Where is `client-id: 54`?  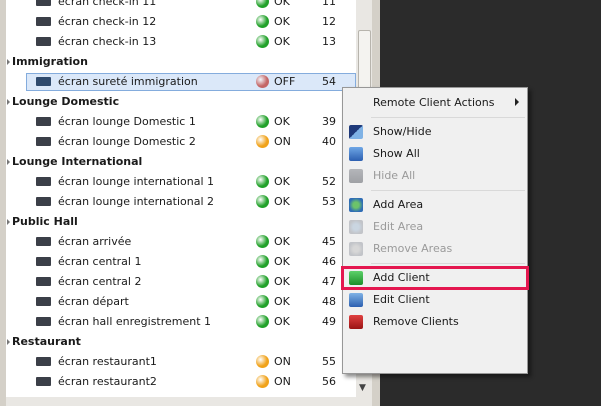 client-id: 54 is located at coordinates (329, 81).